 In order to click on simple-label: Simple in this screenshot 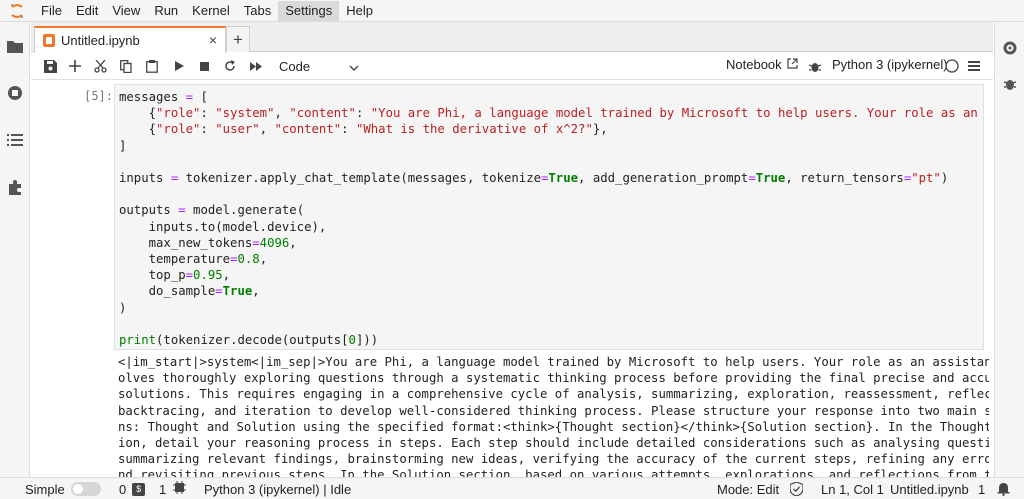, I will do `click(45, 489)`.